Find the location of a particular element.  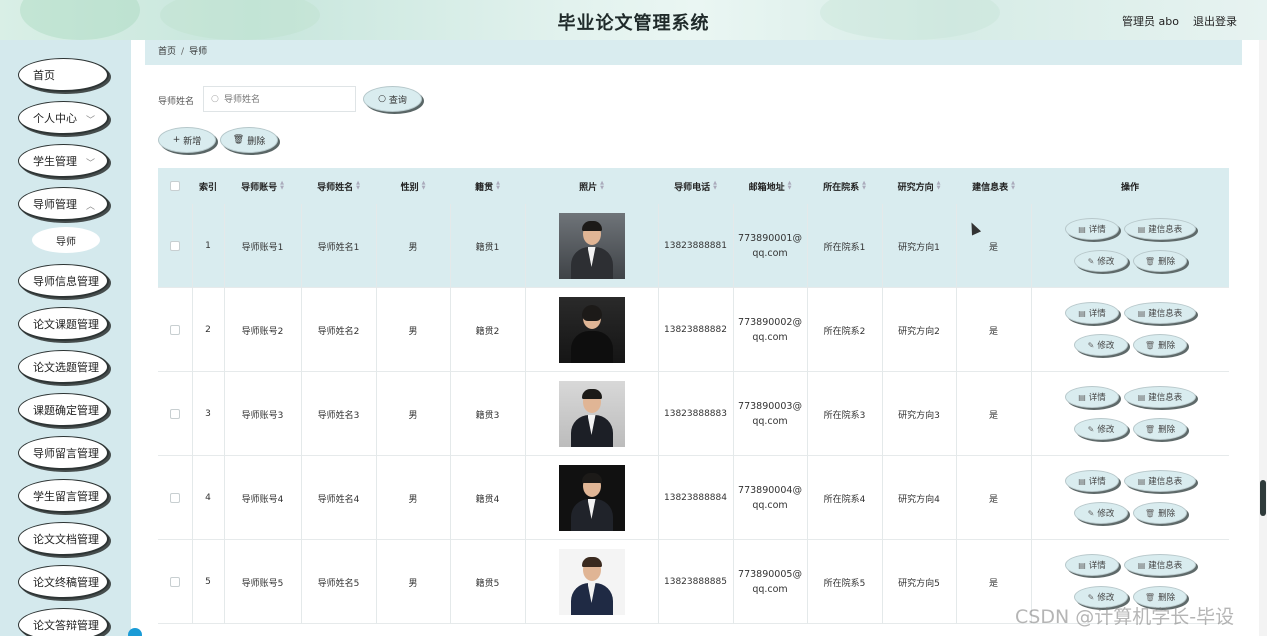

col-email: 邮箱地址 ▲ ▼ is located at coordinates (770, 186).